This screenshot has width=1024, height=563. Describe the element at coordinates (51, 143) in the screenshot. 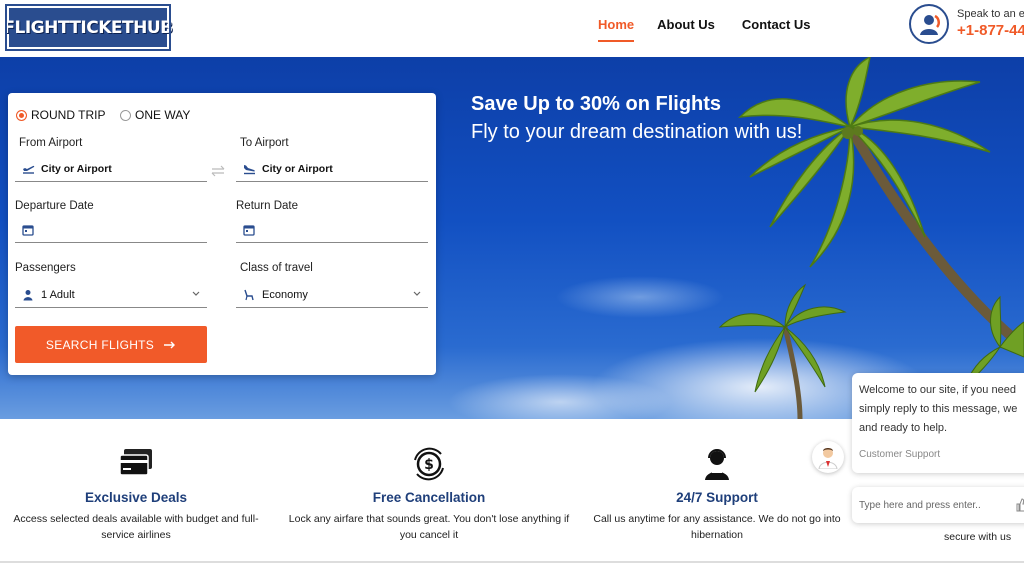

I see `from-airport-label: From Airport` at that location.